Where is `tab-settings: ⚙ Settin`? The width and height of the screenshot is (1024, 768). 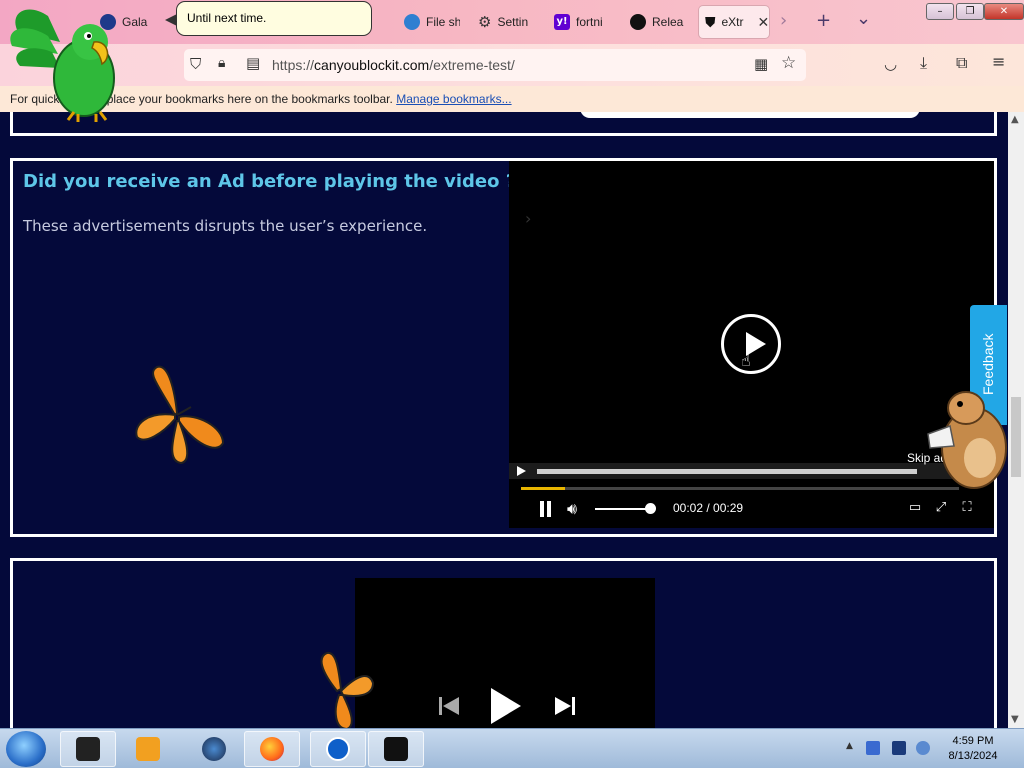
tab-settings: ⚙ Settin is located at coordinates (504, 22).